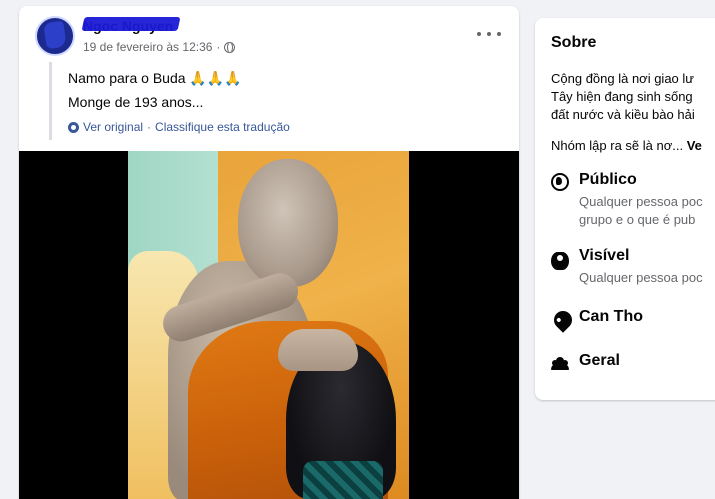 Image resolution: width=715 pixels, height=499 pixels. What do you see at coordinates (622, 78) in the screenshot?
I see `about-desc-line: Cộng đồng là nơi giao lư` at bounding box center [622, 78].